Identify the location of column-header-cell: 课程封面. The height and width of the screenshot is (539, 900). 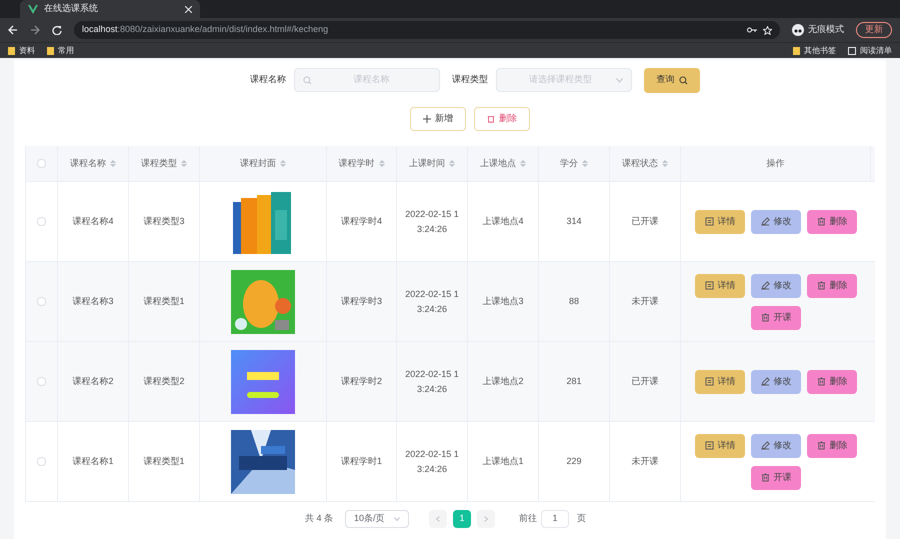
(263, 163).